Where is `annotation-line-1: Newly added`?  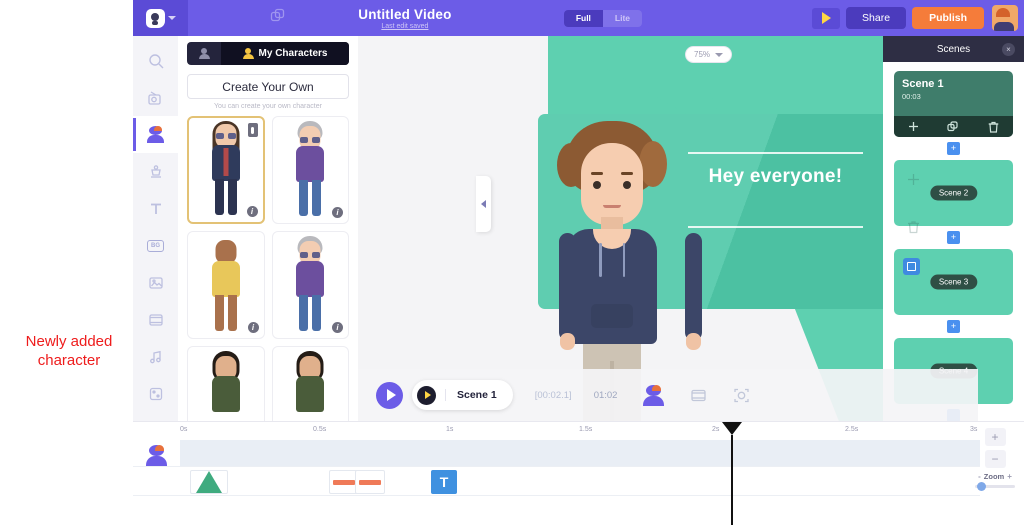 annotation-line-1: Newly added is located at coordinates (69, 341).